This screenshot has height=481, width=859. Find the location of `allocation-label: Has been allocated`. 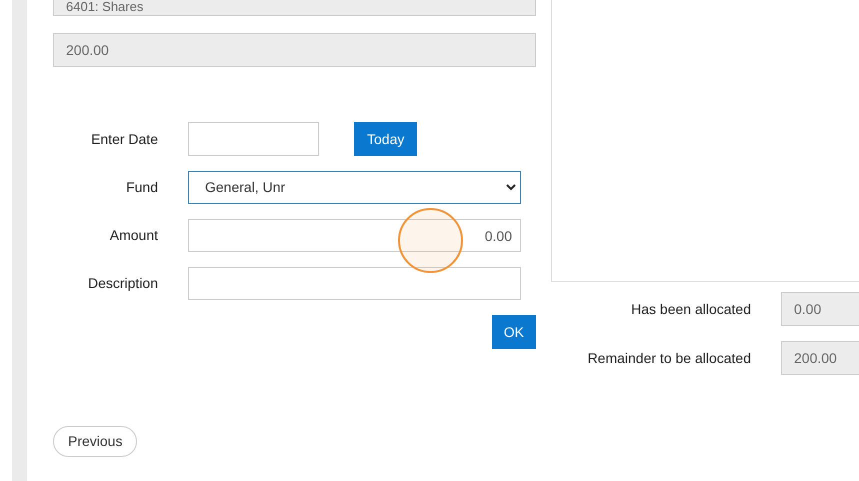

allocation-label: Has been allocated is located at coordinates (691, 309).